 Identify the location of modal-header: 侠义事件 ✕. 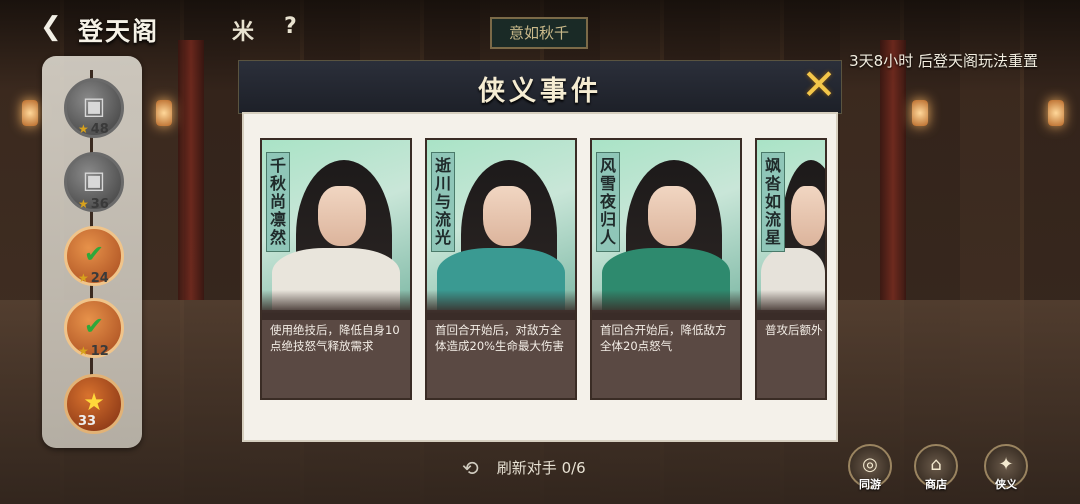
(540, 87).